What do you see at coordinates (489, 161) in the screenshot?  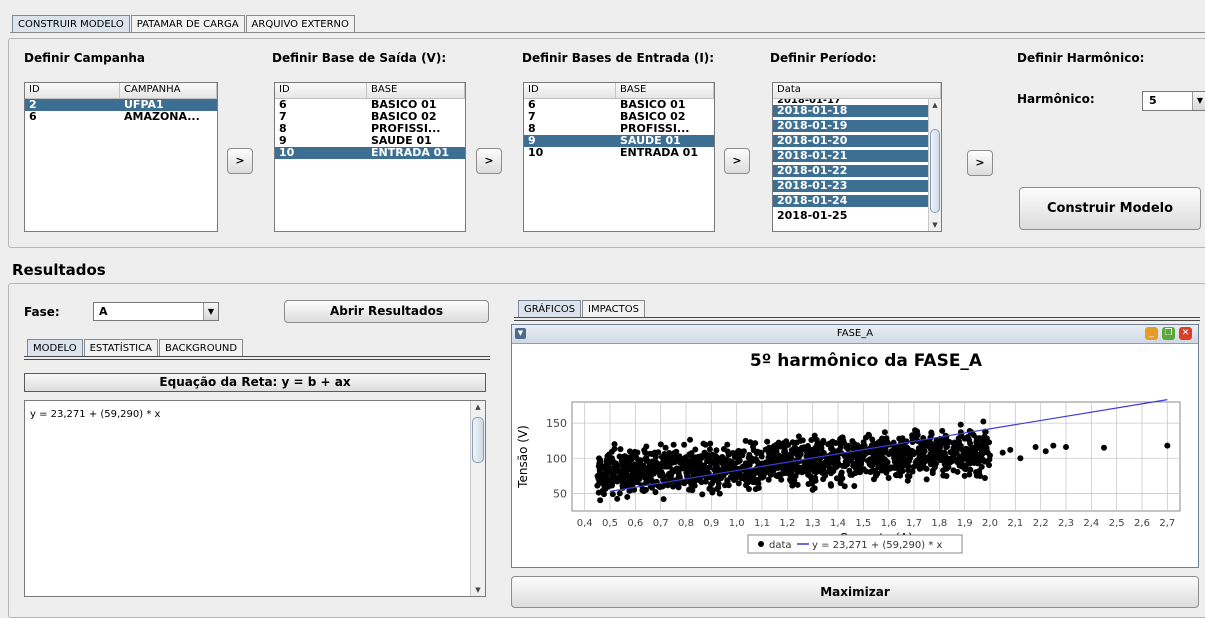 I see `move-saida-button: >` at bounding box center [489, 161].